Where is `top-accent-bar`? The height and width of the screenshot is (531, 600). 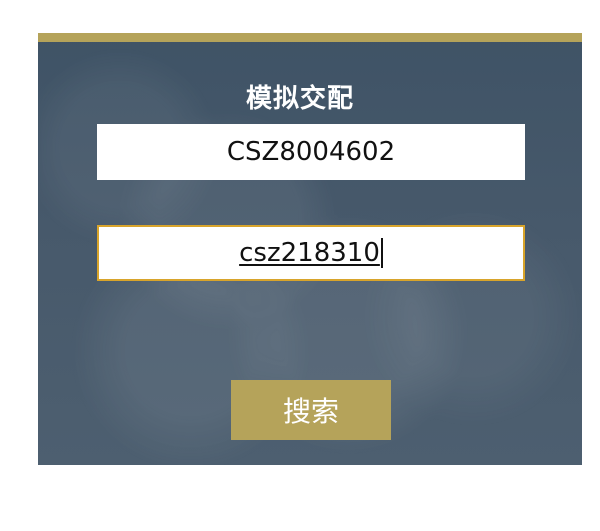
top-accent-bar is located at coordinates (310, 37).